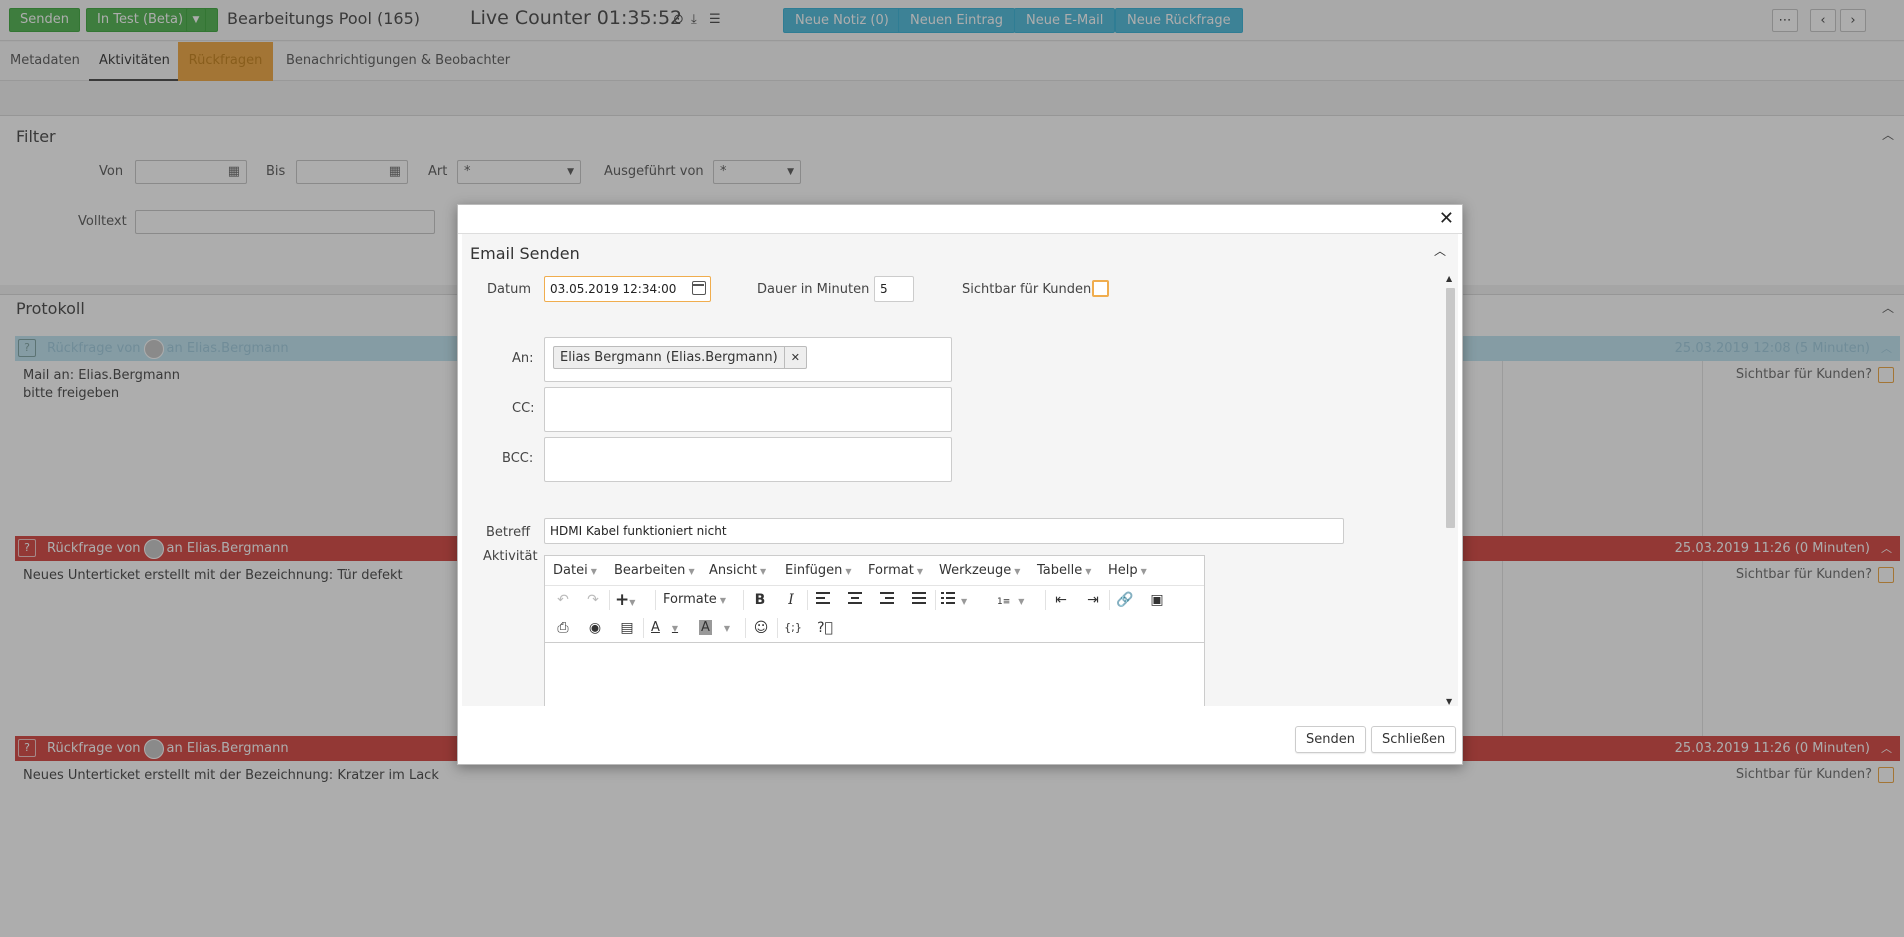 Image resolution: width=1904 pixels, height=937 pixels. I want to click on italic-icon: I, so click(791, 600).